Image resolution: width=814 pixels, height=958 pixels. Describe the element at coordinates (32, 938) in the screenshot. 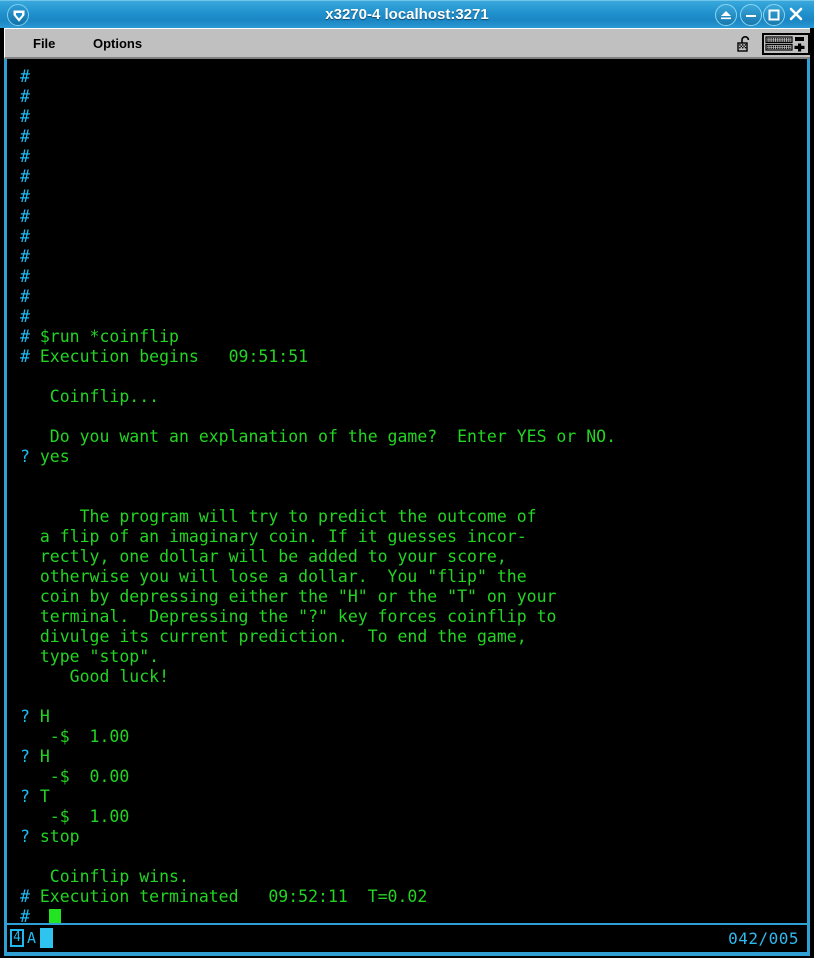

I see `status-connection-indicator: A` at that location.